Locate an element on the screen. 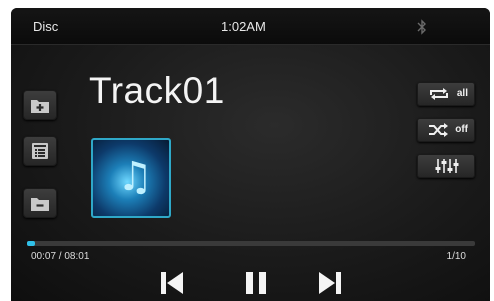 The image size is (494, 301). track-counter: 1/10 is located at coordinates (456, 256).